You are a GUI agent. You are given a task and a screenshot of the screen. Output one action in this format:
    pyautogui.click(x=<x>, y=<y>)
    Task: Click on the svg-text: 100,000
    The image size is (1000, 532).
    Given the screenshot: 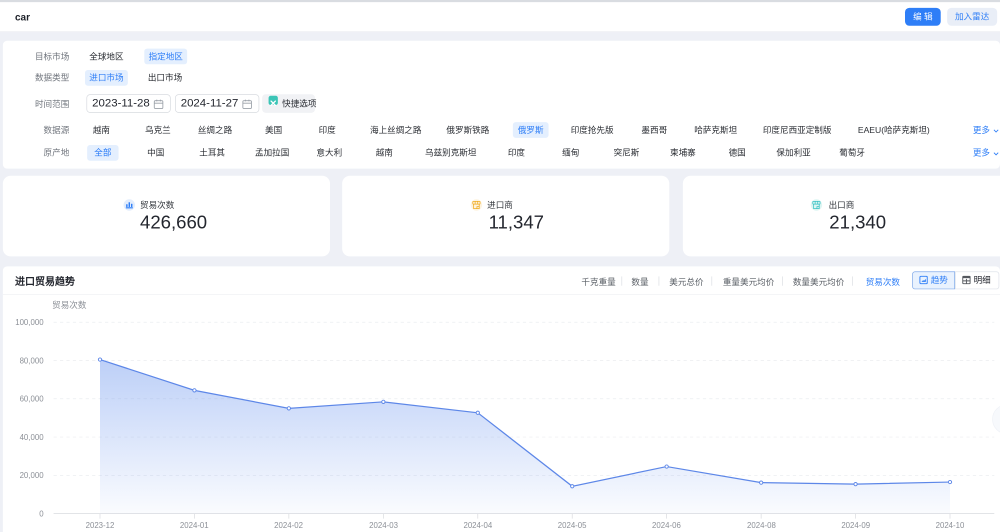 What is the action you would take?
    pyautogui.click(x=29, y=322)
    